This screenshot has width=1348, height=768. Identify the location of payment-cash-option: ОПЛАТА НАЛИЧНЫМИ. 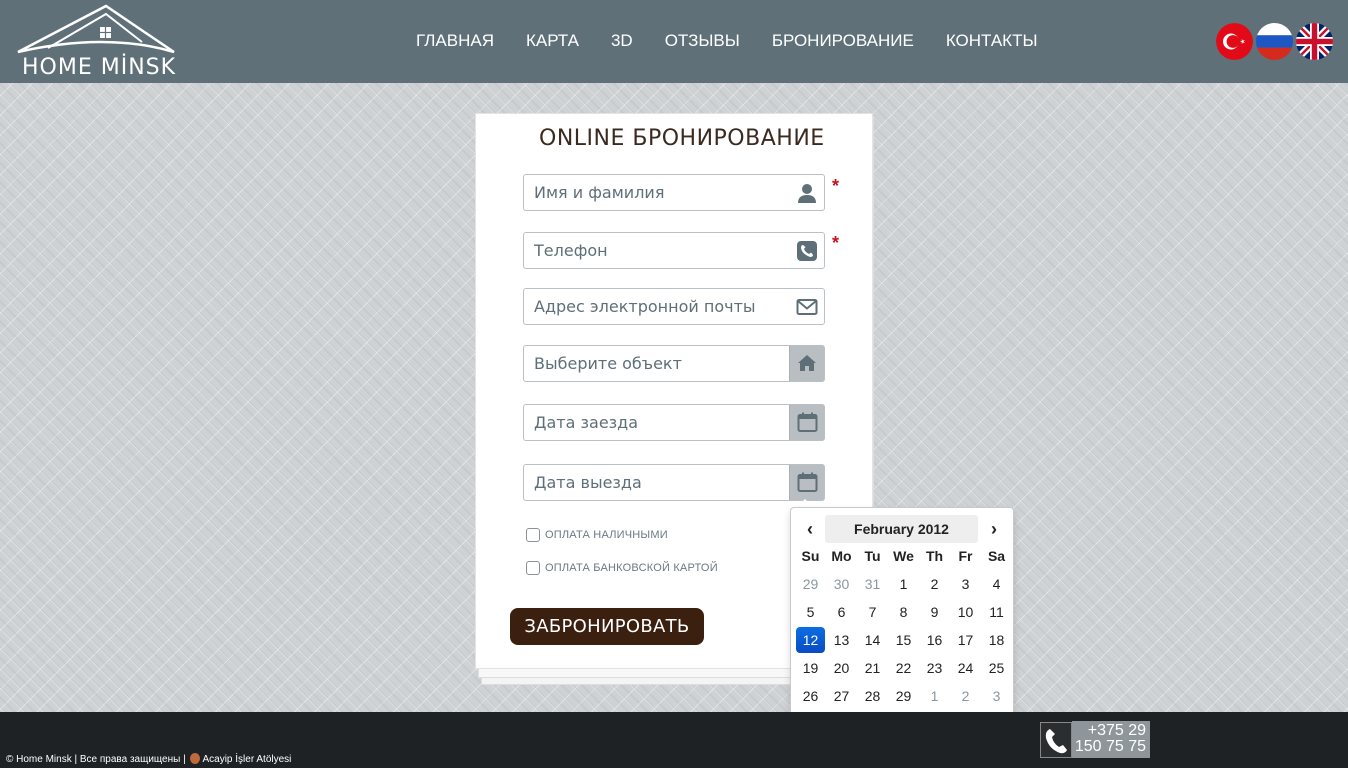
(597, 535).